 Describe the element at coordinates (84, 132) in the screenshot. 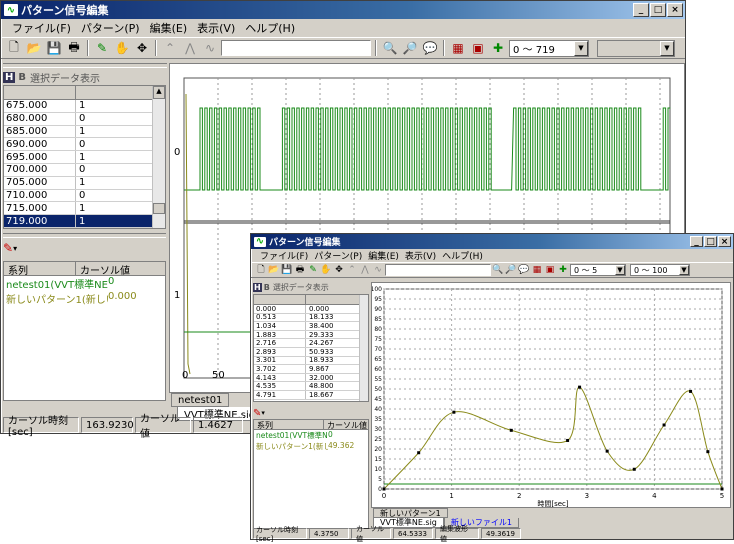

I see `table-row: 685.000 1` at that location.